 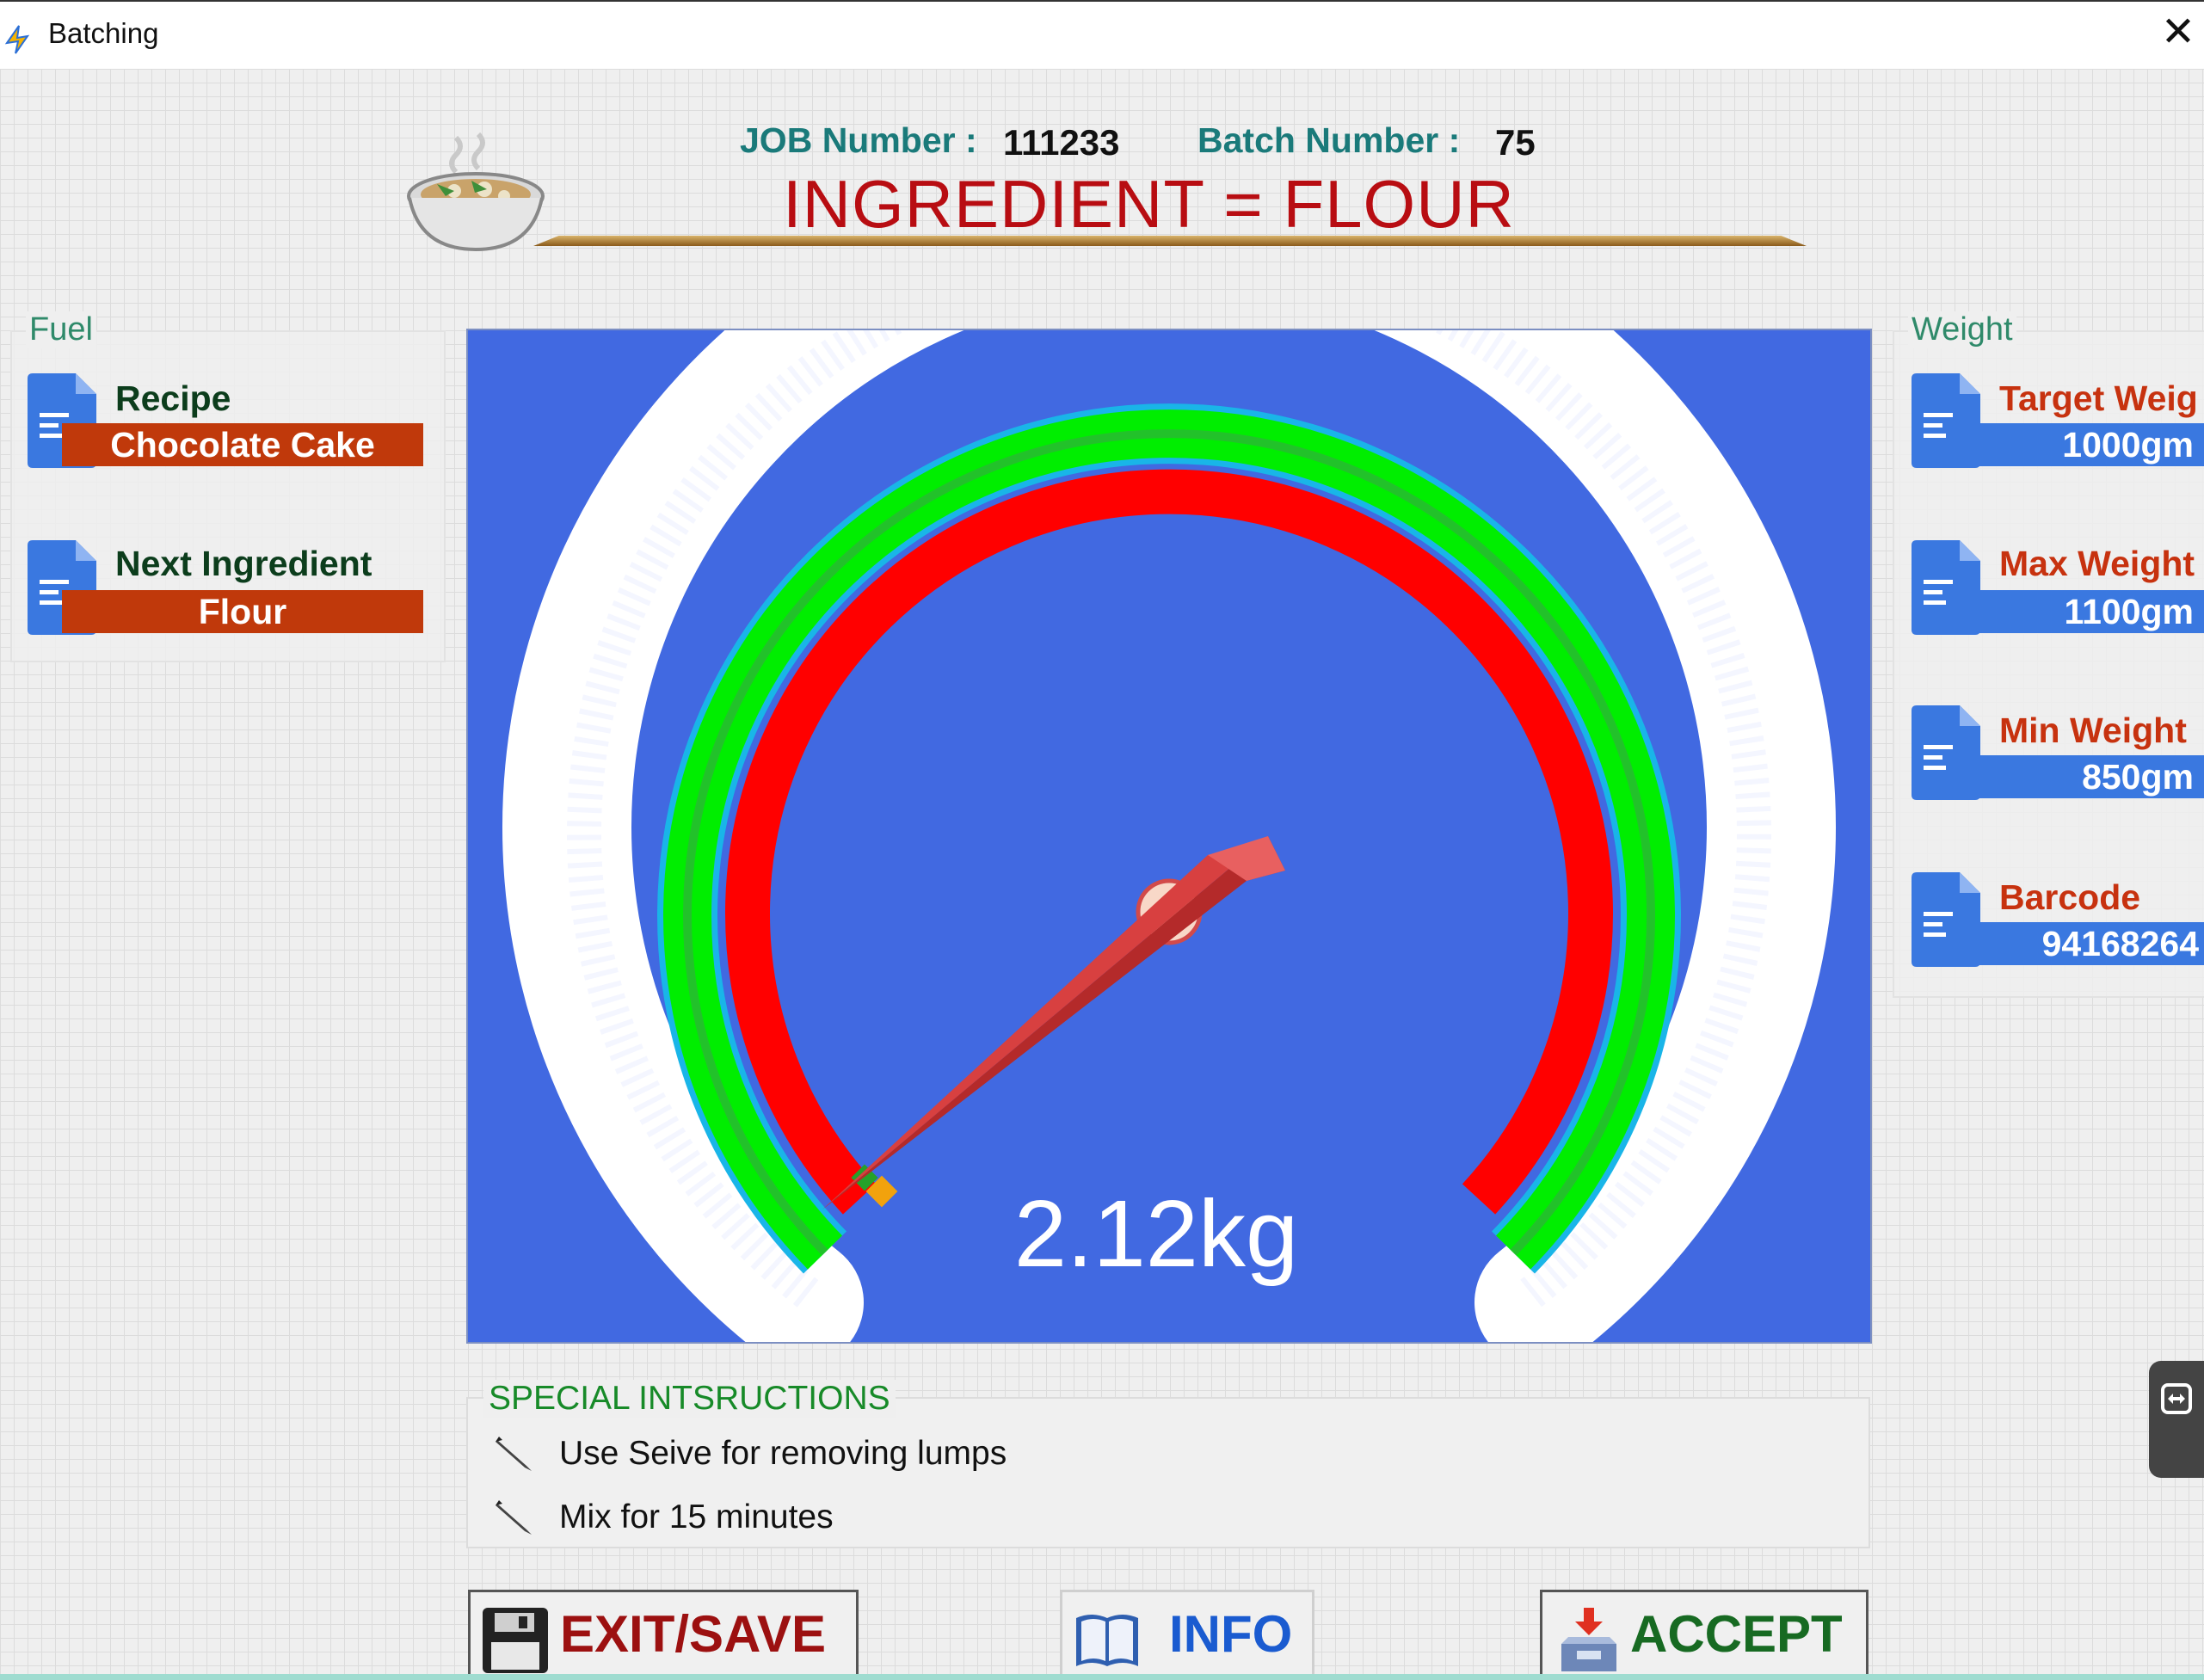 I want to click on exit-save-button: EXIT/SAVE, so click(x=663, y=1635).